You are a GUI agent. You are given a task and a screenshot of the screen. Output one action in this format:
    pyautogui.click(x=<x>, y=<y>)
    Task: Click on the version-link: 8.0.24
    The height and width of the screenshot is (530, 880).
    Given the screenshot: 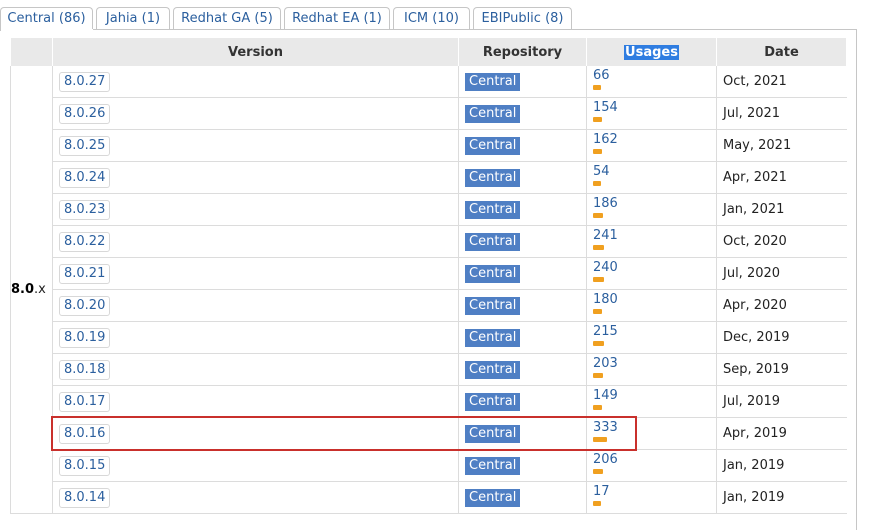 What is the action you would take?
    pyautogui.click(x=85, y=177)
    